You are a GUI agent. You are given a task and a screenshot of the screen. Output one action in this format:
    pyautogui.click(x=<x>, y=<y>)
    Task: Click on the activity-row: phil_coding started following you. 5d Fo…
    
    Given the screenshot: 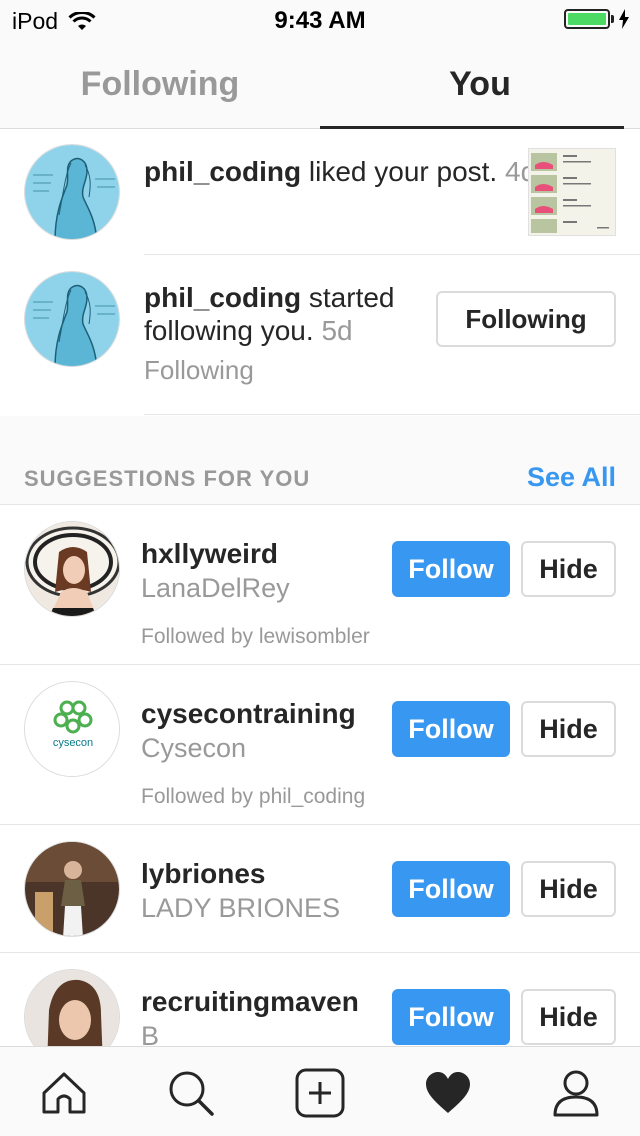 What is the action you would take?
    pyautogui.click(x=332, y=335)
    